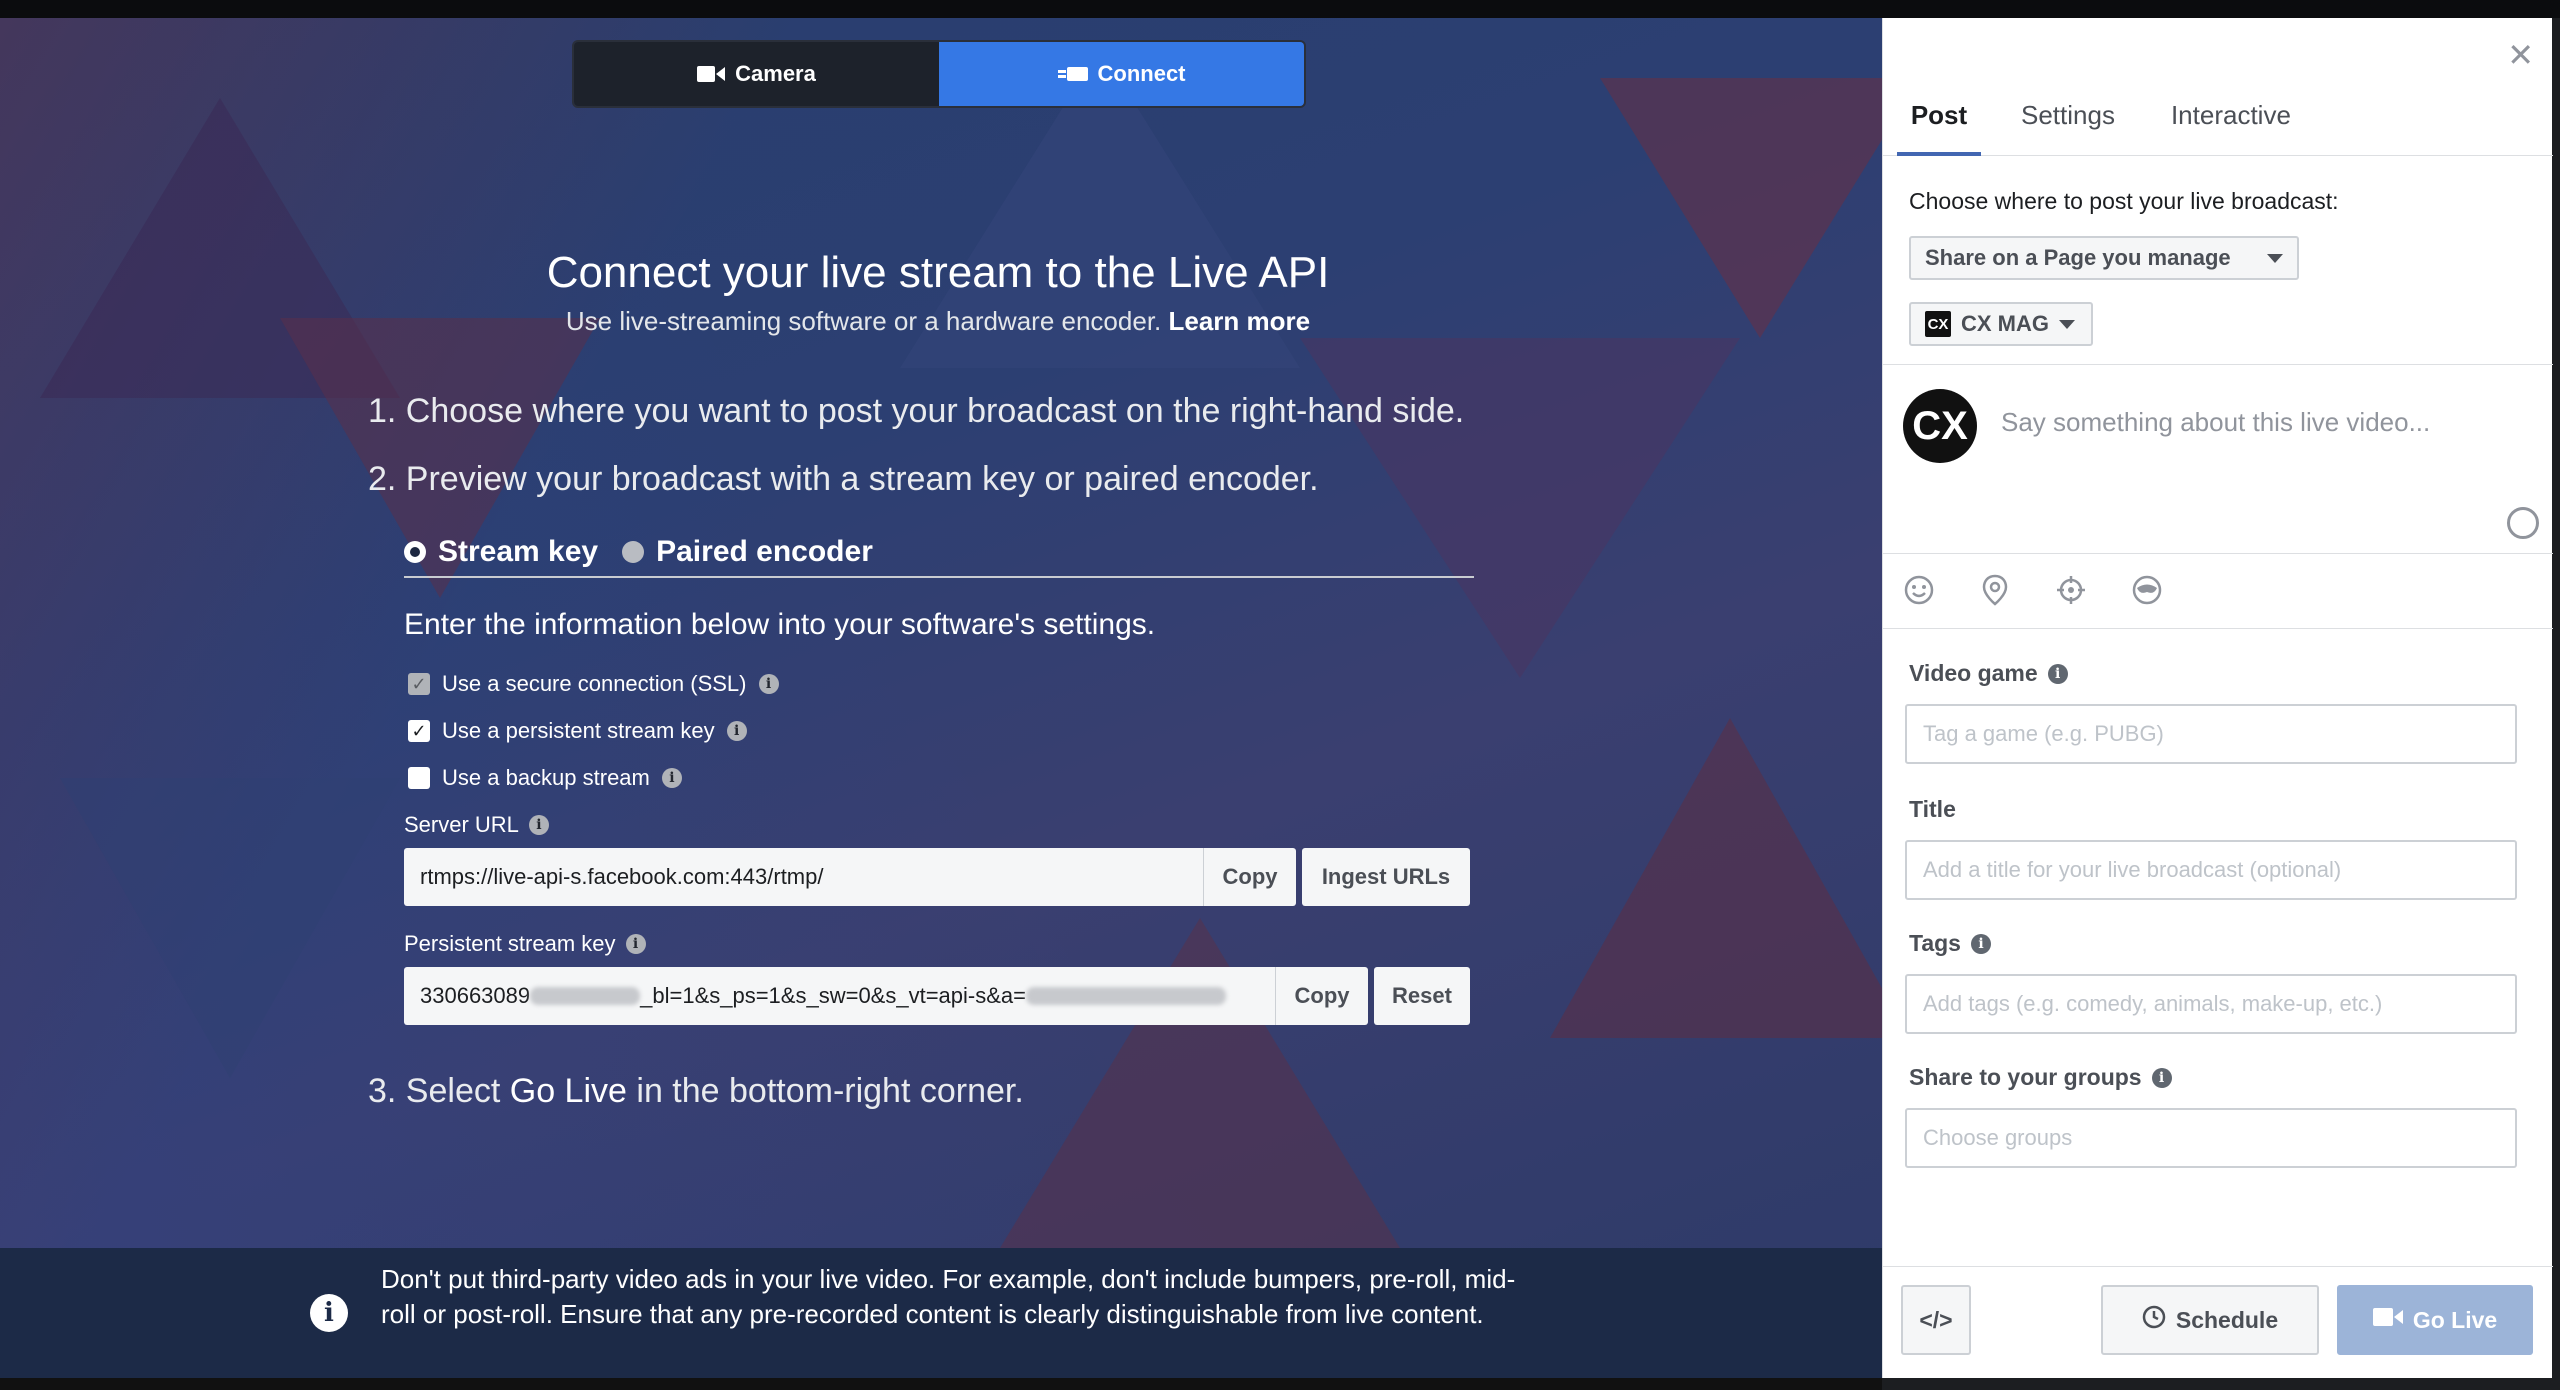 The width and height of the screenshot is (2560, 1390). I want to click on server-url-label: Server URL i, so click(476, 825).